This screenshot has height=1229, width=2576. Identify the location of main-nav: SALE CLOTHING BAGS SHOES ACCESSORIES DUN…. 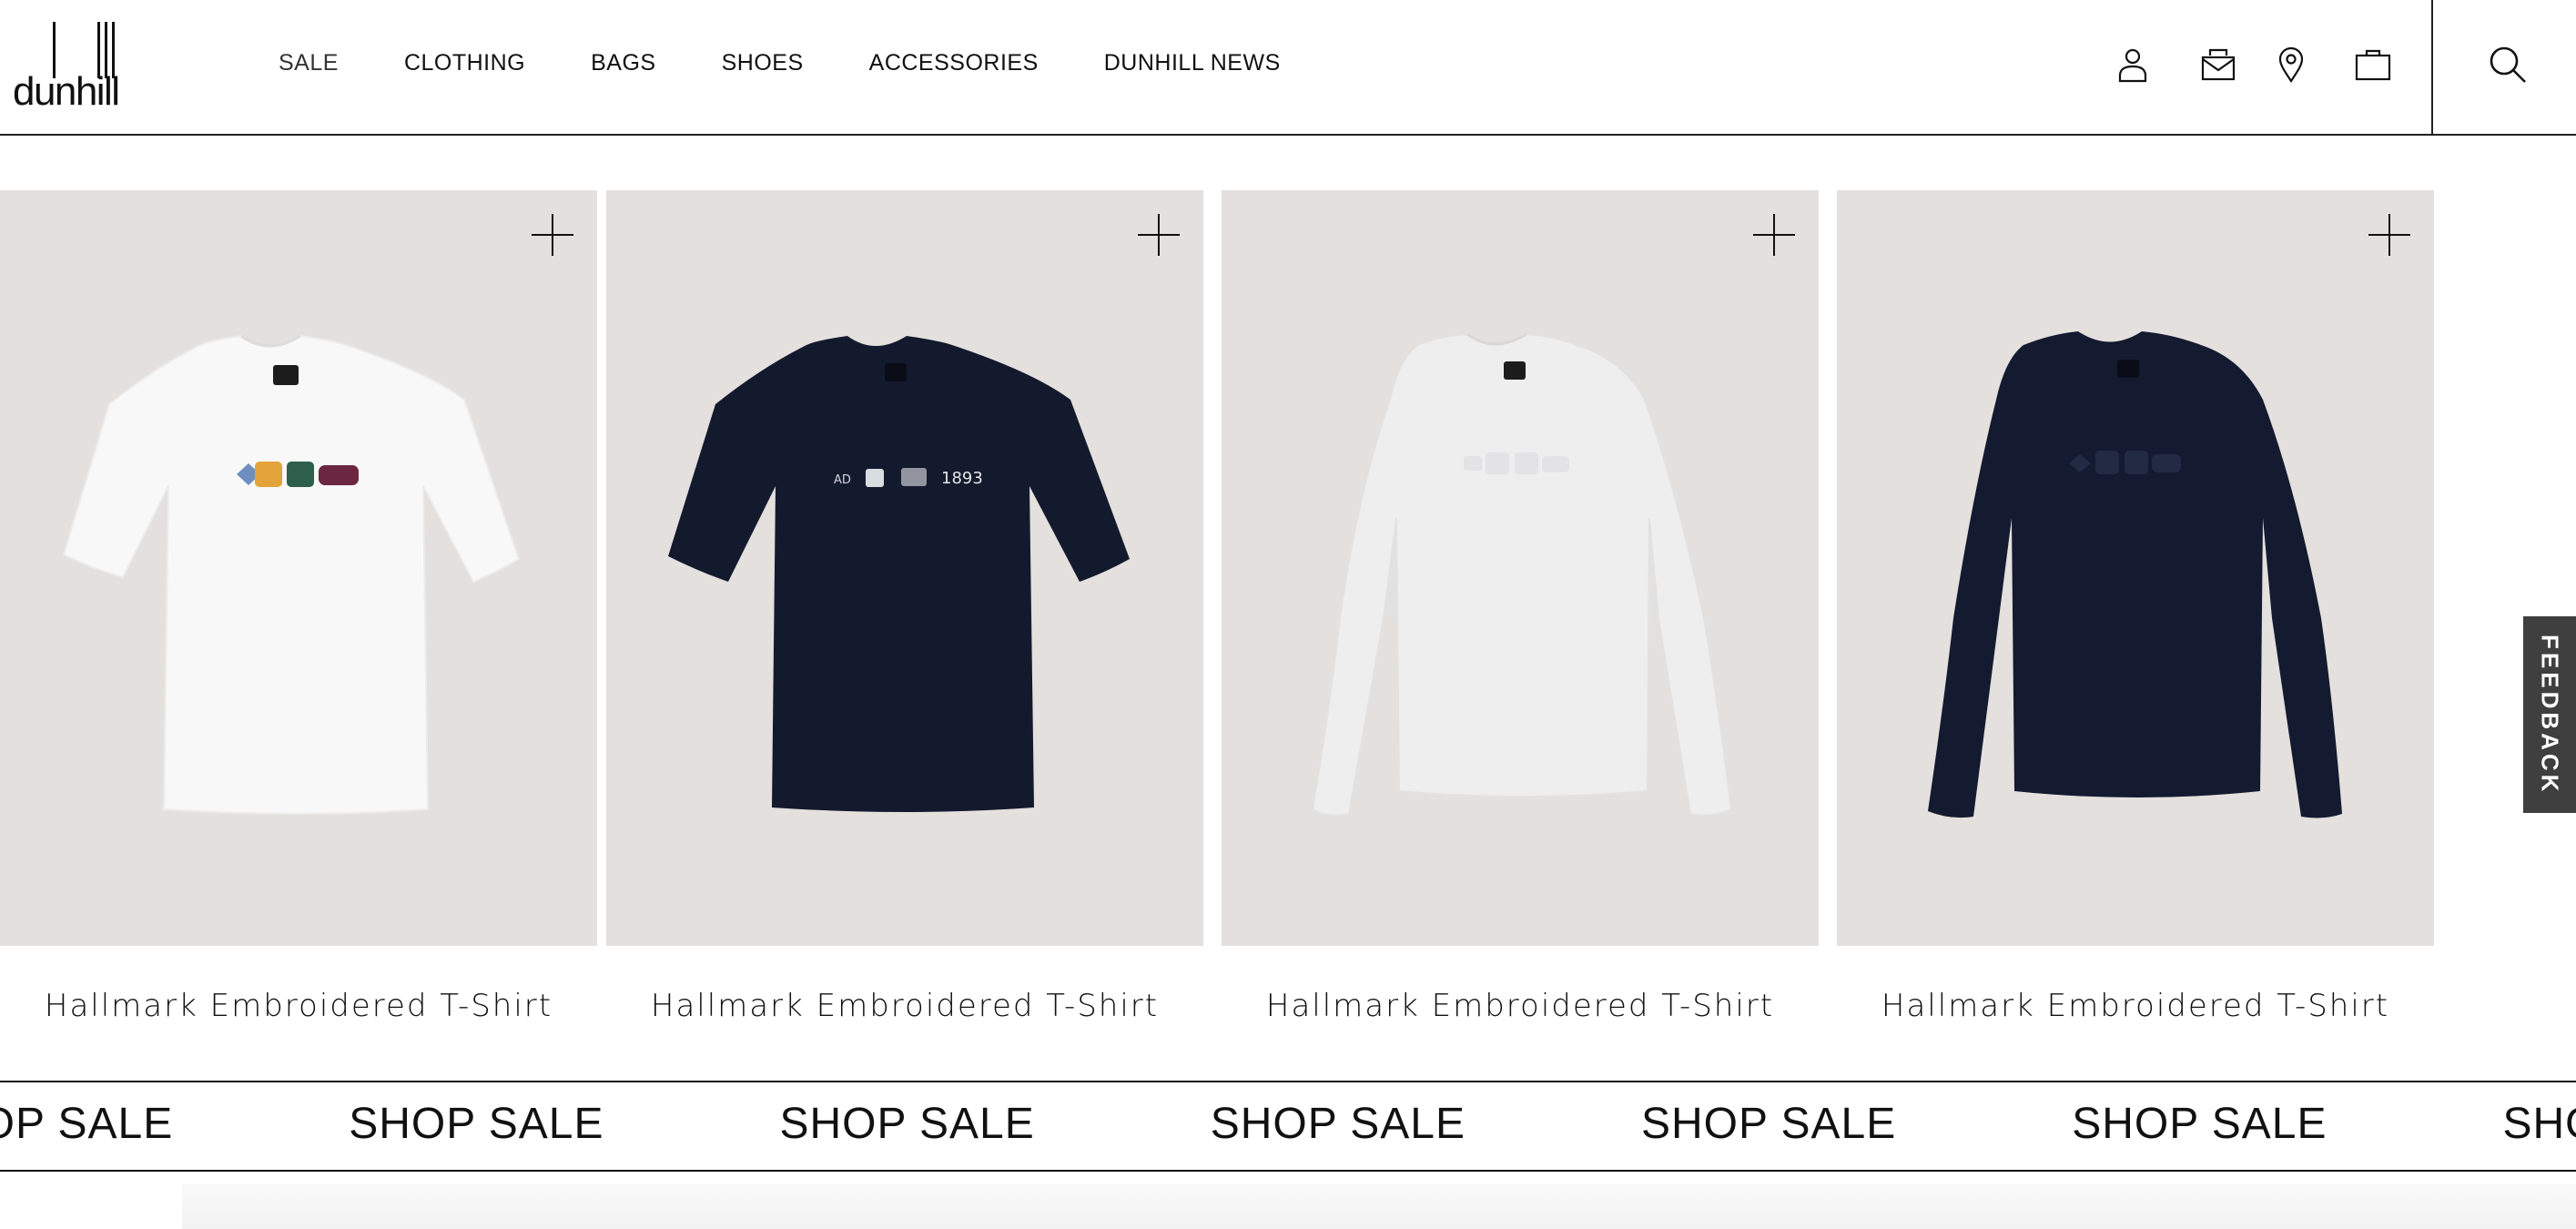
(812, 63).